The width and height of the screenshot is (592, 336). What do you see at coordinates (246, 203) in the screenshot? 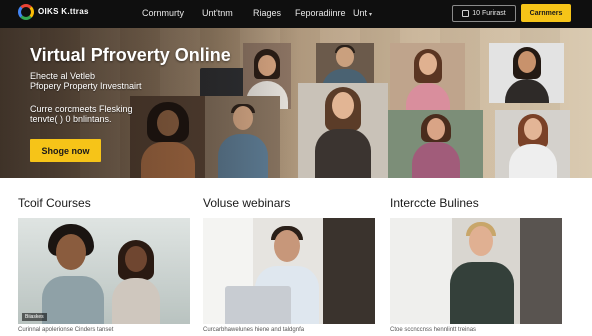
I see `section-title: Voluse webinars` at bounding box center [246, 203].